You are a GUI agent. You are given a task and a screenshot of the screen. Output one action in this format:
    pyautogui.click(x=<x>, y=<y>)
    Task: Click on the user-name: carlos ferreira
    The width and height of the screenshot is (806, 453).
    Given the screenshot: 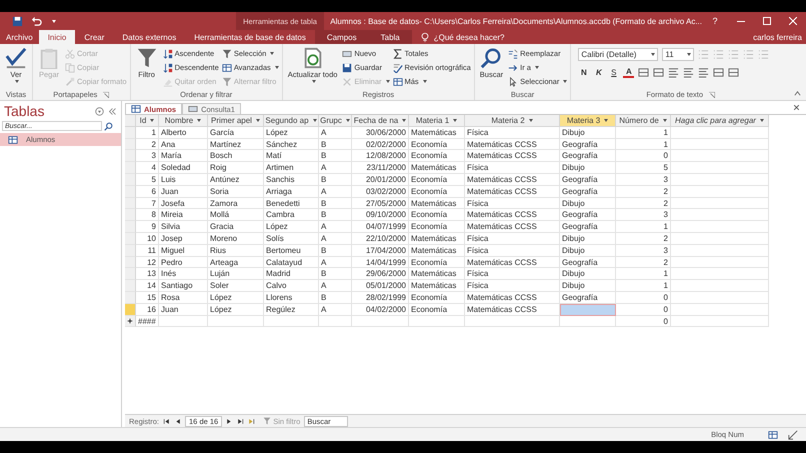 What is the action you would take?
    pyautogui.click(x=779, y=37)
    